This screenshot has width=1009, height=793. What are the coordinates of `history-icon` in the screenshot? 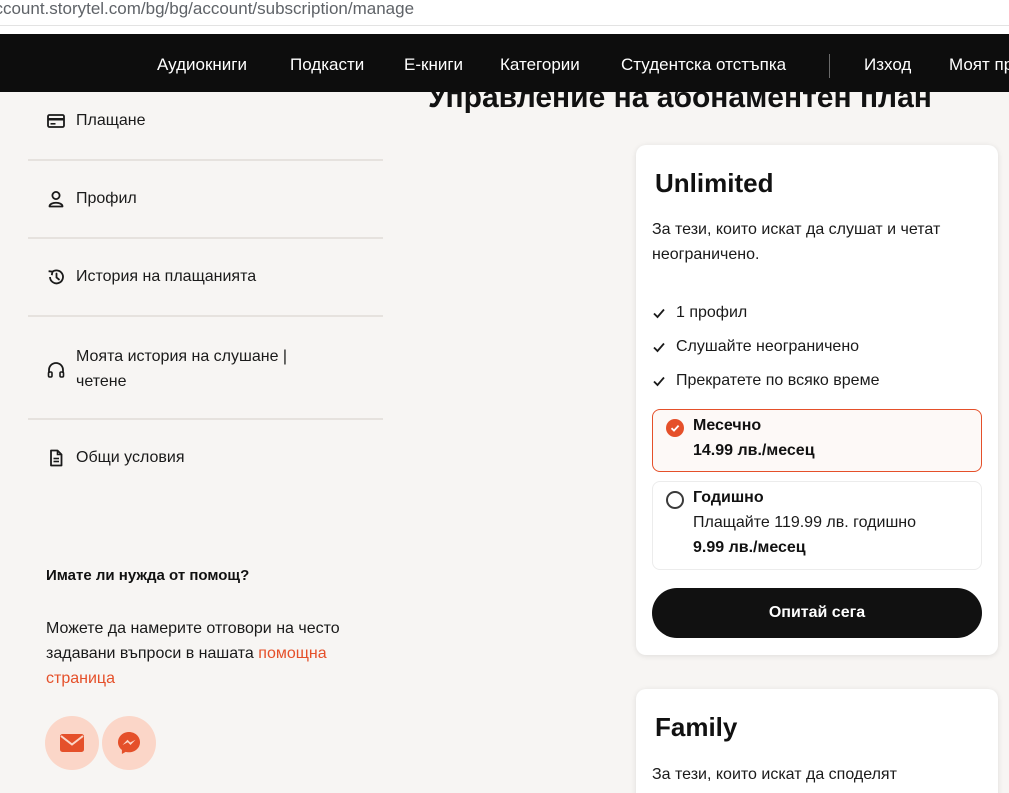 It's located at (56, 277).